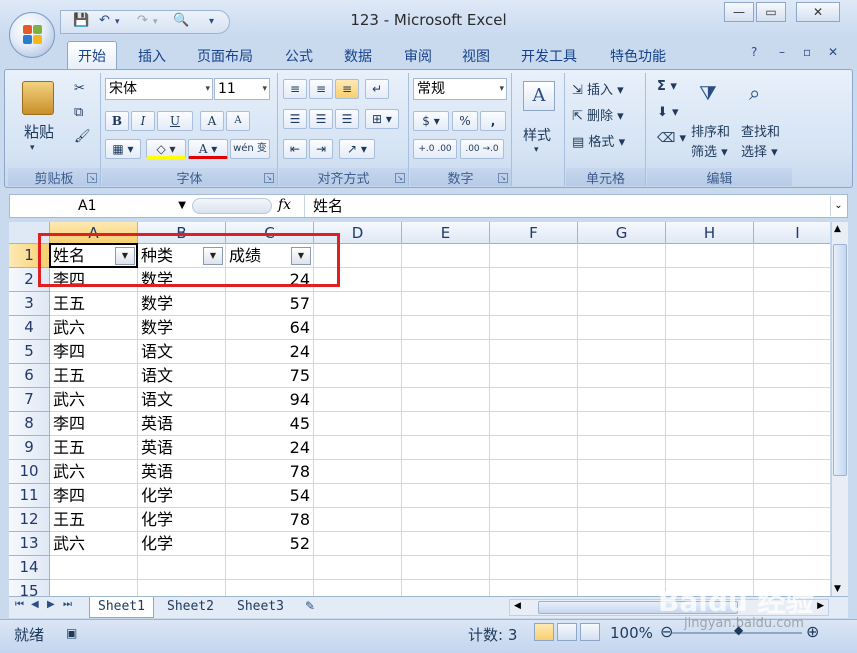  Describe the element at coordinates (622, 472) in the screenshot. I see `cell-g10` at that location.